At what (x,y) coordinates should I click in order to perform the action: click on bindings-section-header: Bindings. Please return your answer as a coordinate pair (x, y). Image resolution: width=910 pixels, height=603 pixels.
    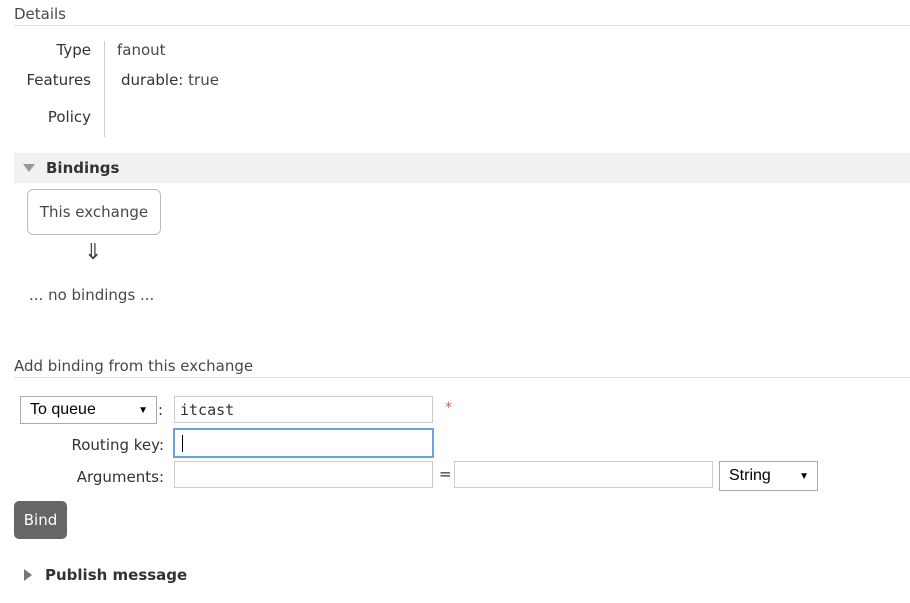
    Looking at the image, I should click on (462, 168).